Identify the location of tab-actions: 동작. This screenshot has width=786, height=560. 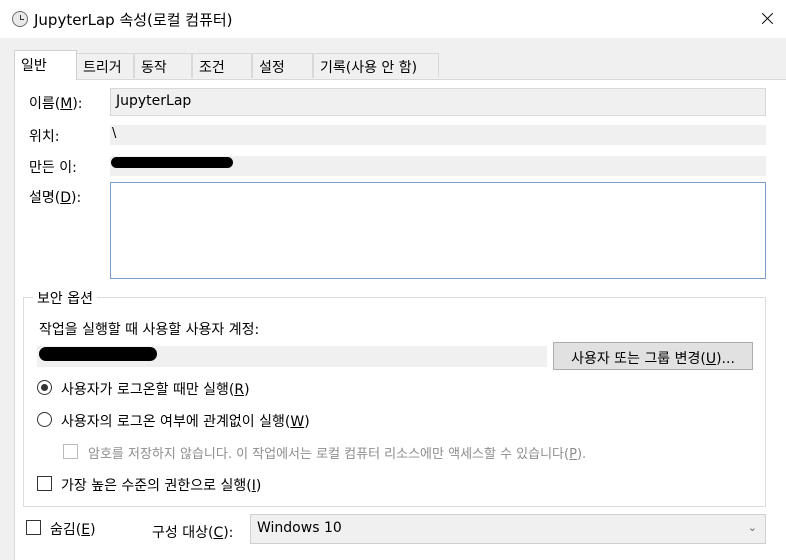
(163, 65).